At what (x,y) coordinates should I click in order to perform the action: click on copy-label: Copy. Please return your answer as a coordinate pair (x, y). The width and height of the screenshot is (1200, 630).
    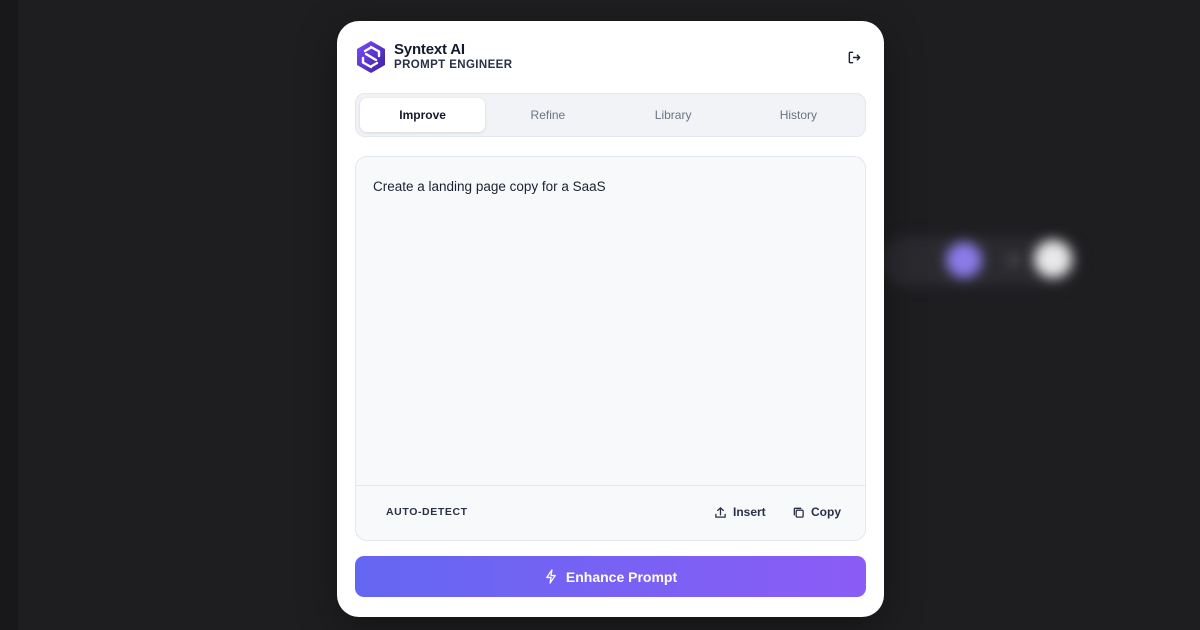
    Looking at the image, I should click on (826, 512).